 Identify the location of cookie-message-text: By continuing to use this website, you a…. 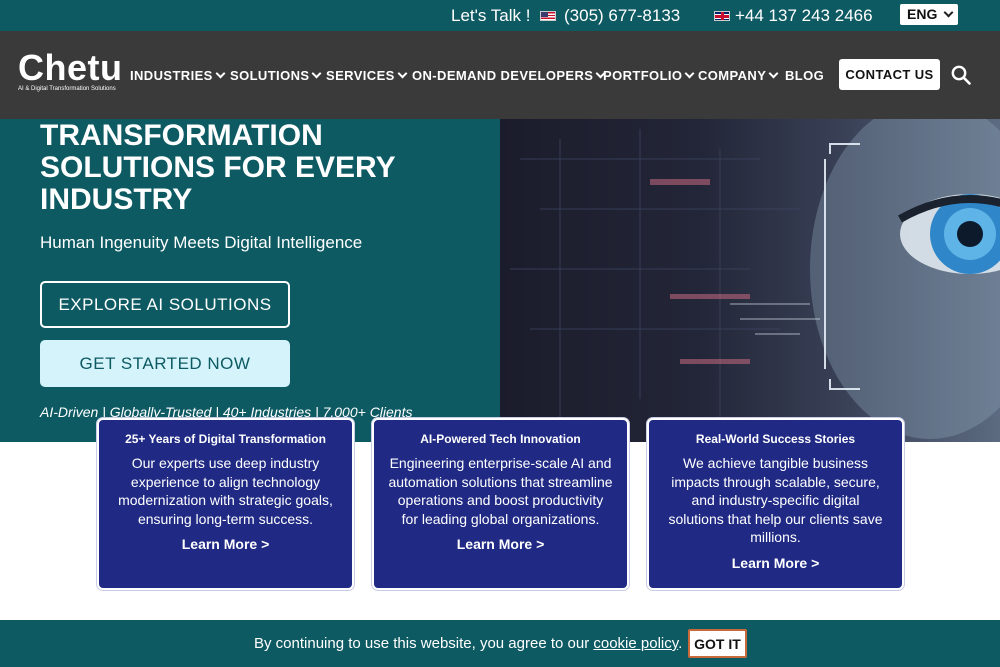
(422, 643).